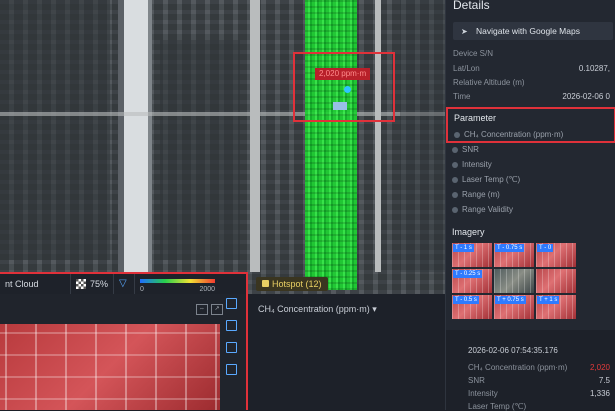 The height and width of the screenshot is (411, 615). I want to click on frame-tag: T - 1 s, so click(463, 248).